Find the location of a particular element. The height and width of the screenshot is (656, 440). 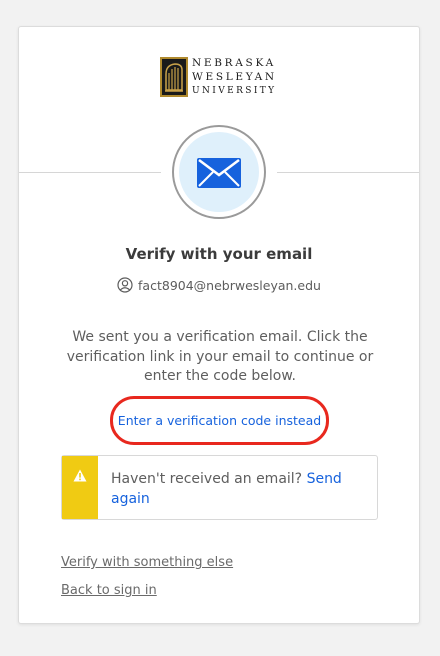

callout-stripe is located at coordinates (80, 487).